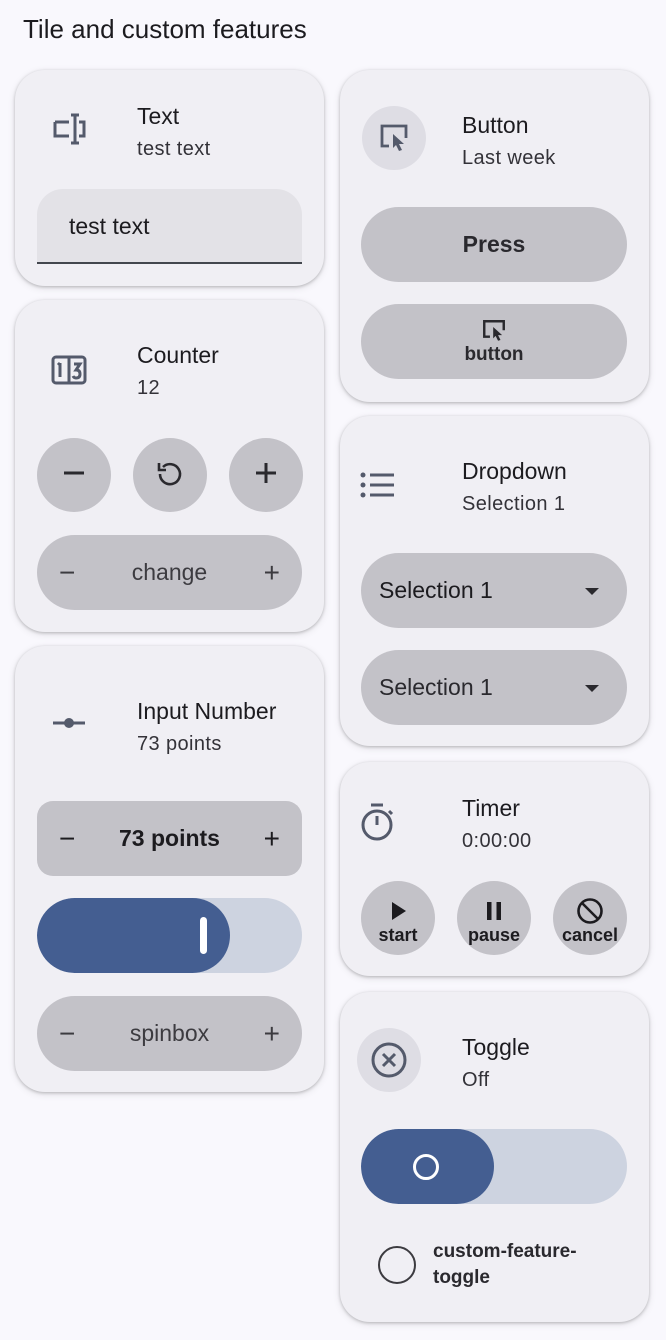  I want to click on toggle-knob-icon, so click(426, 1167).